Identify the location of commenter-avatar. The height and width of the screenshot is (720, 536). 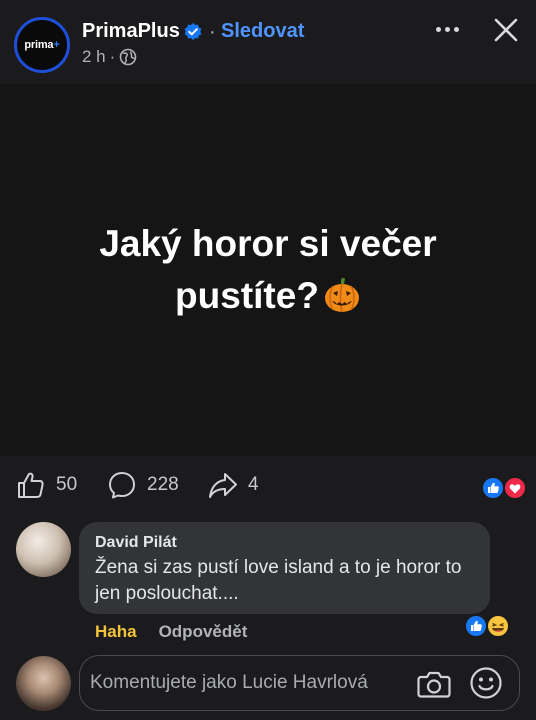
(43, 549).